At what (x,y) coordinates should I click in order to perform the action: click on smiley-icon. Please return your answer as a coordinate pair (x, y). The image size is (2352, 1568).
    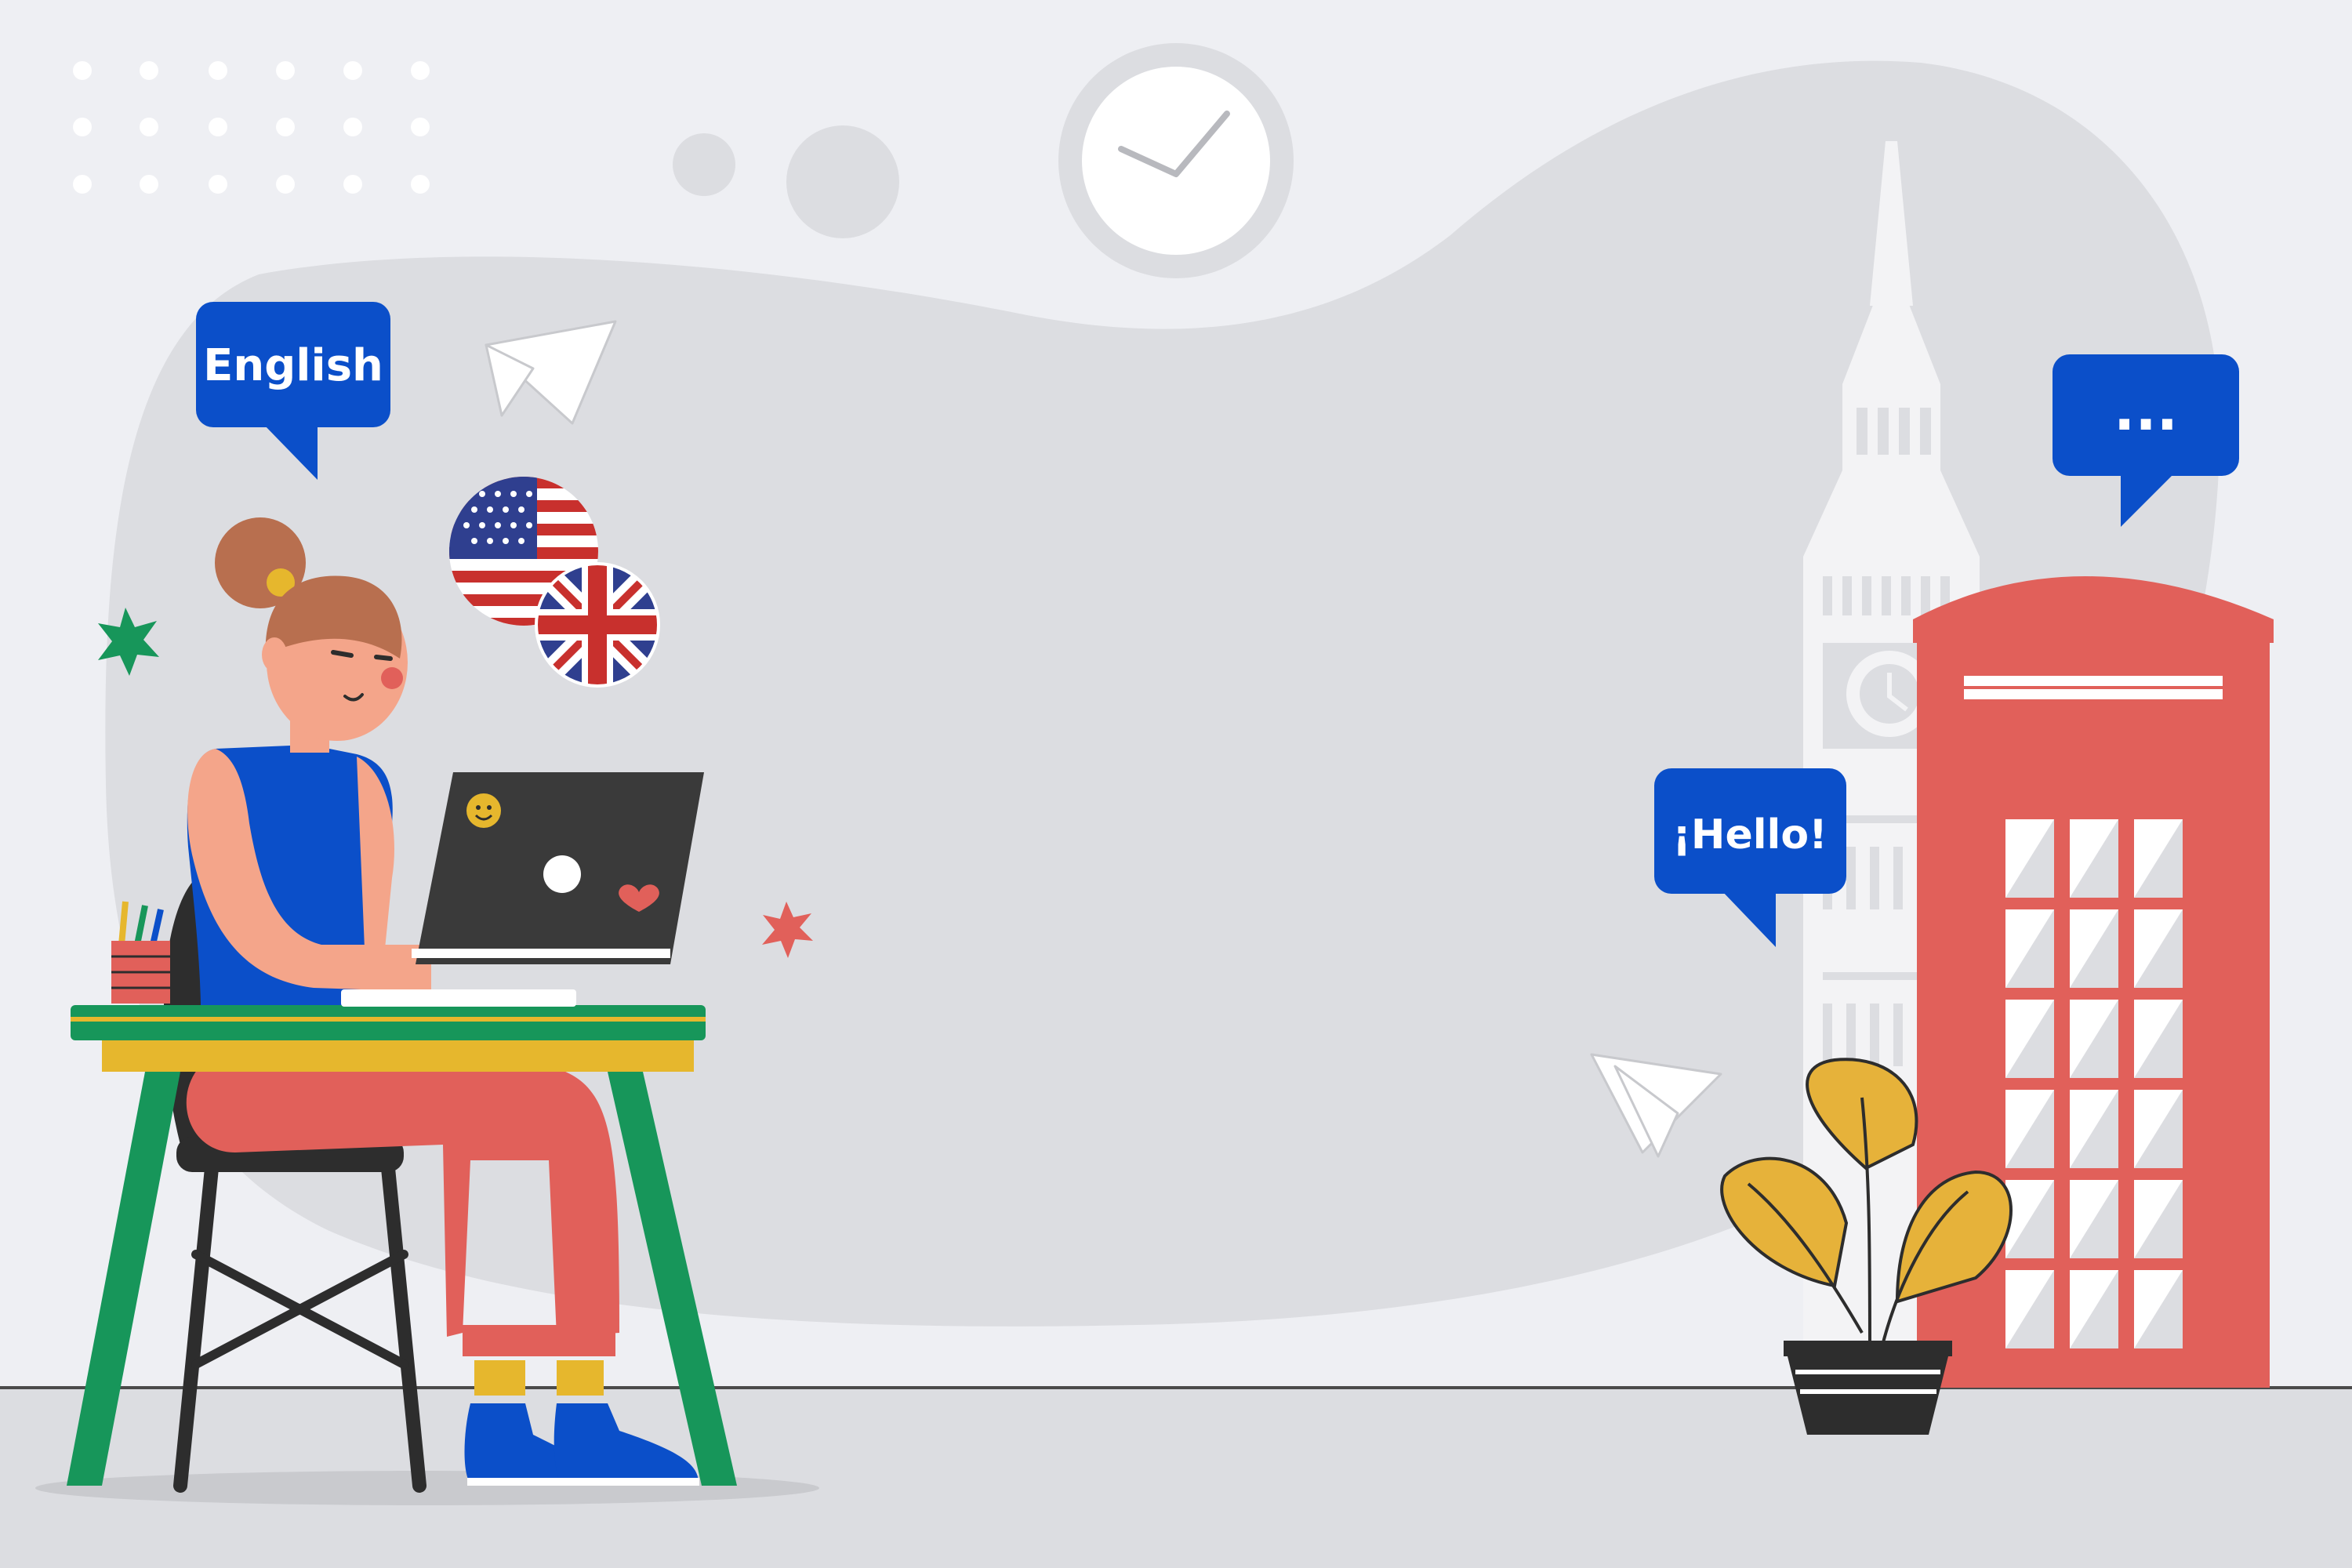
    Looking at the image, I should click on (483, 810).